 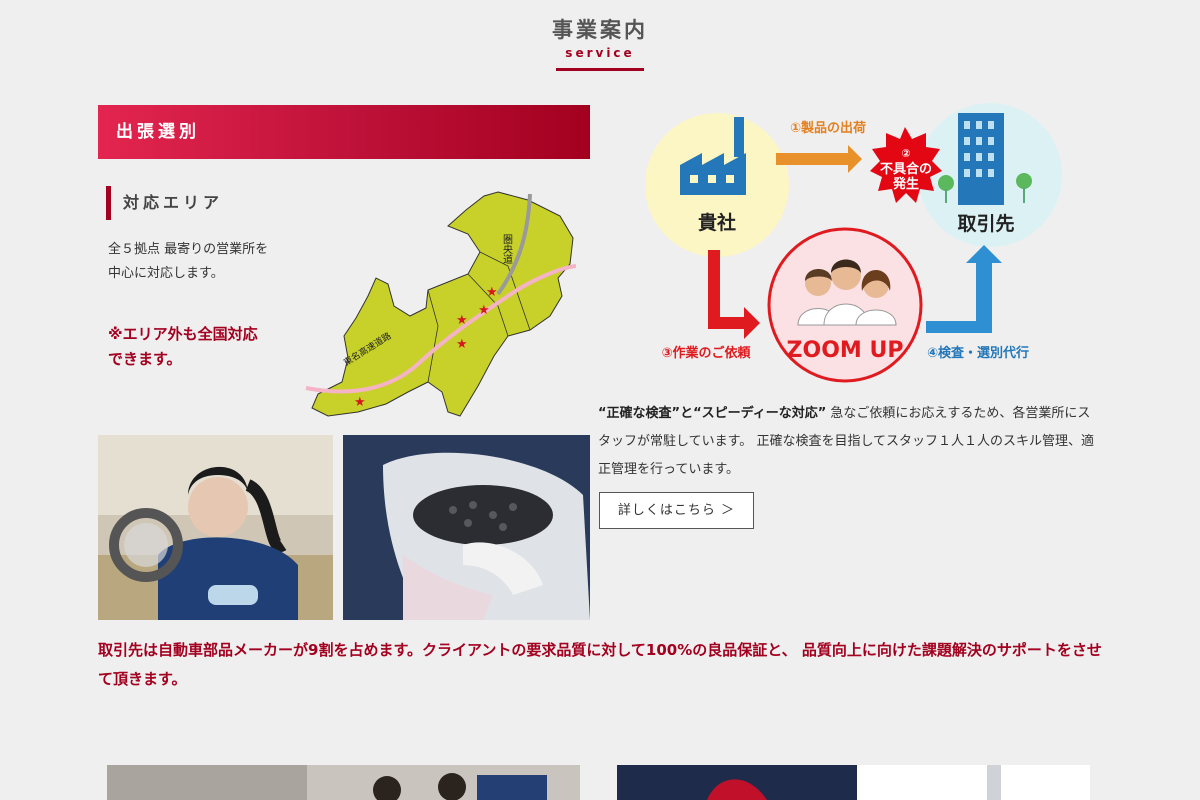 What do you see at coordinates (712, 413) in the screenshot?
I see `description-emphasis: “正確な検査”と“スピーディーな対応”` at bounding box center [712, 413].